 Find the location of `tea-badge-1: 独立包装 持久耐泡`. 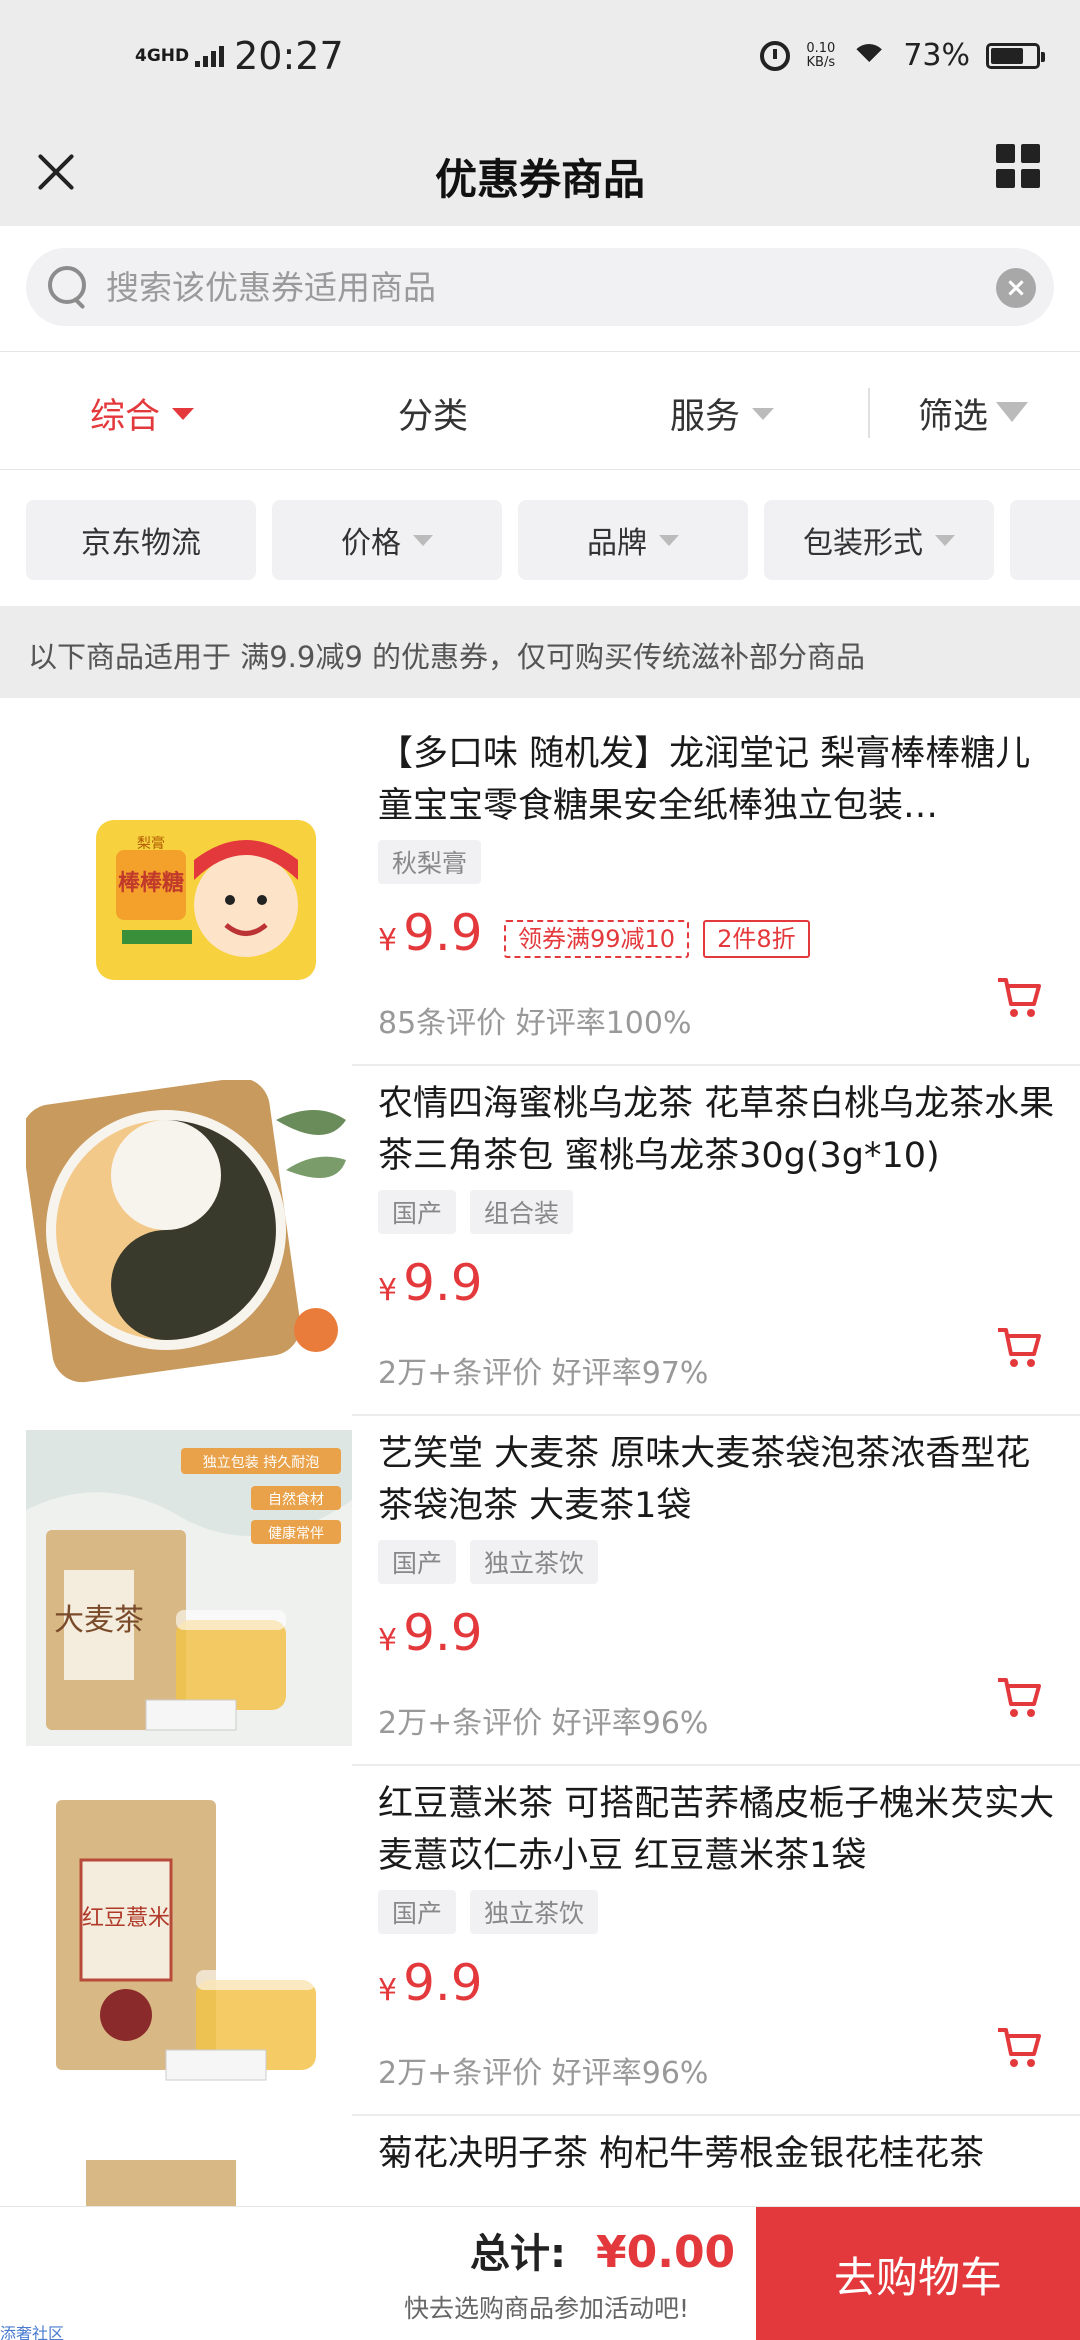

tea-badge-1: 独立包装 持久耐泡 is located at coordinates (261, 1463).